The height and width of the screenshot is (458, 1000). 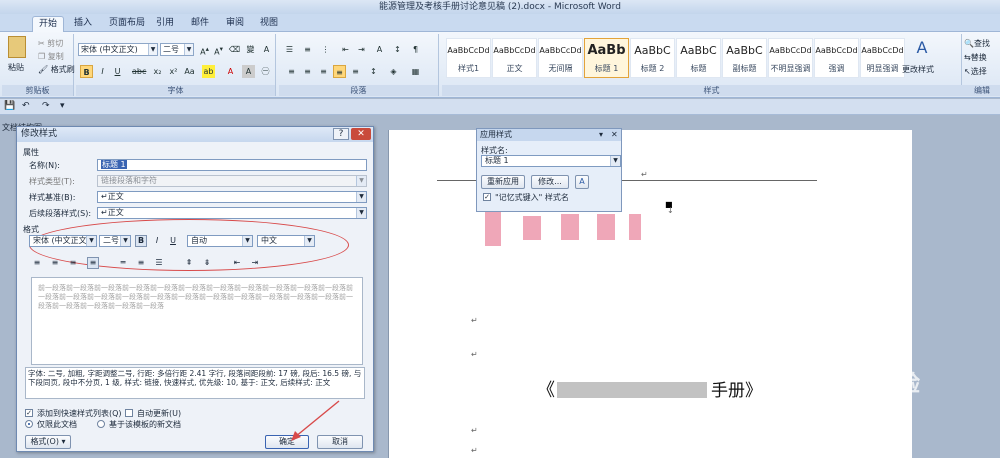 What do you see at coordinates (468, 58) in the screenshot?
I see `style-tile: AaBbCcDd 样式1` at bounding box center [468, 58].